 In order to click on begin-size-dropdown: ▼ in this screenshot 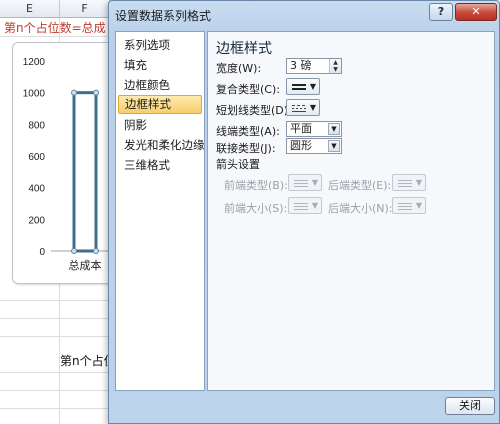, I will do `click(305, 205)`.